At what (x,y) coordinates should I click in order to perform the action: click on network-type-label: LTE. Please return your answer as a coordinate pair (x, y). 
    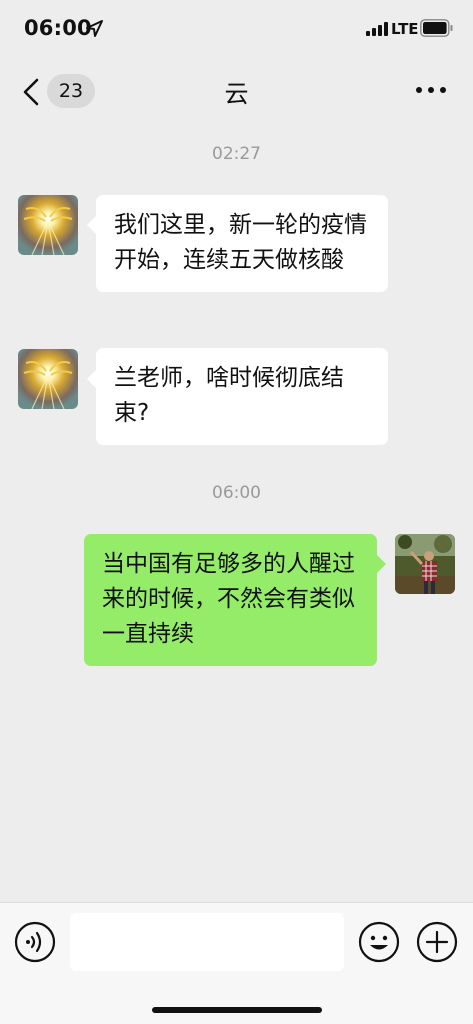
    Looking at the image, I should click on (405, 29).